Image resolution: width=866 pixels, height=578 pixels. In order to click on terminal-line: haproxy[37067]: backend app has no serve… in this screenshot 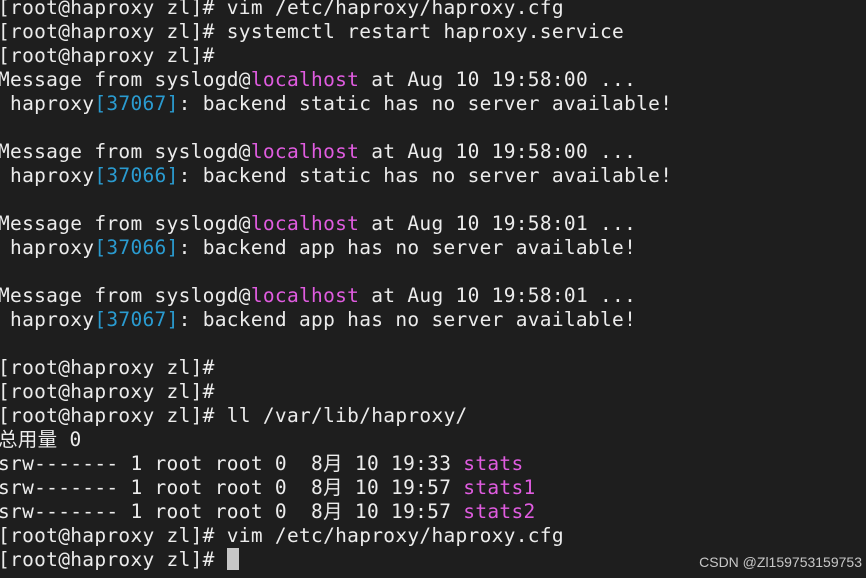, I will do `click(433, 320)`.